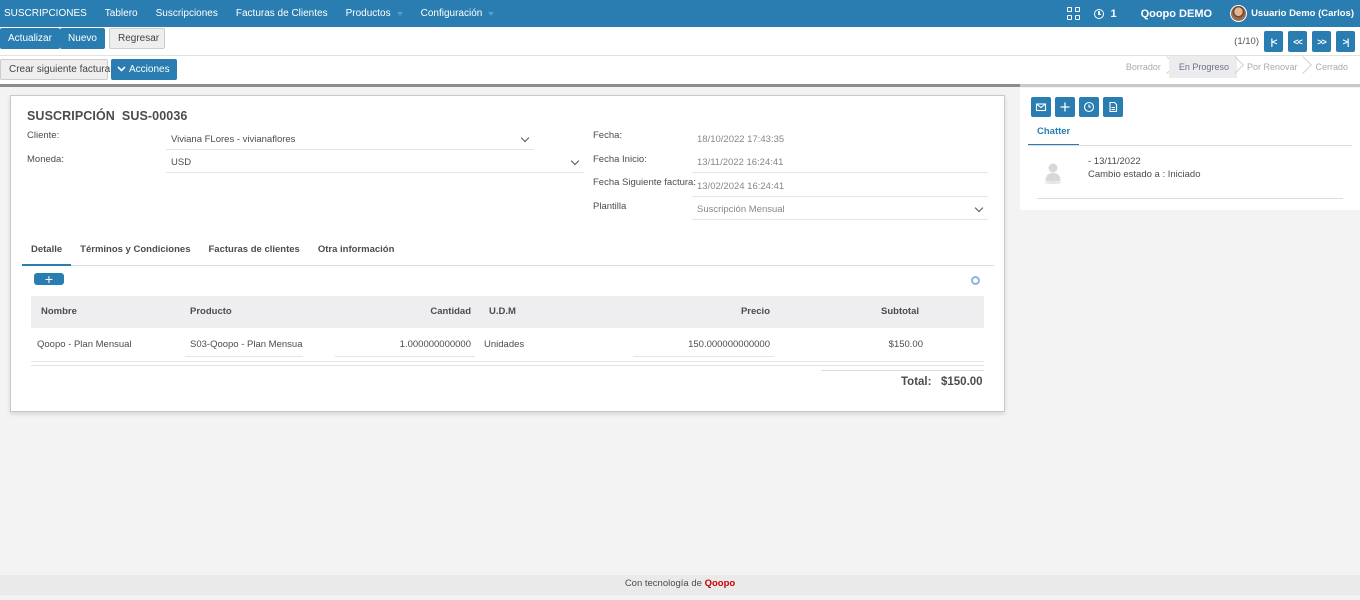  I want to click on stage-cerrado: Cerrado, so click(1330, 67).